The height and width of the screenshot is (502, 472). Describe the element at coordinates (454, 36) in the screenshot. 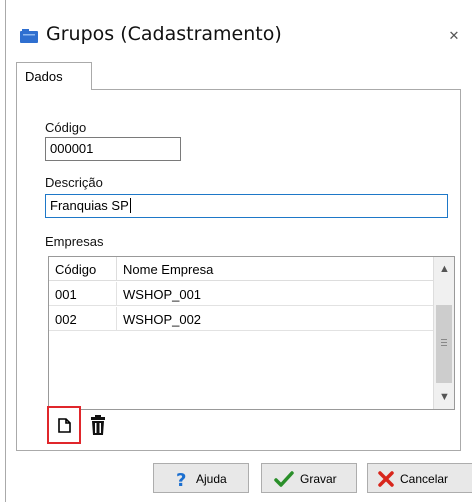

I see `close-icon: ✕` at that location.